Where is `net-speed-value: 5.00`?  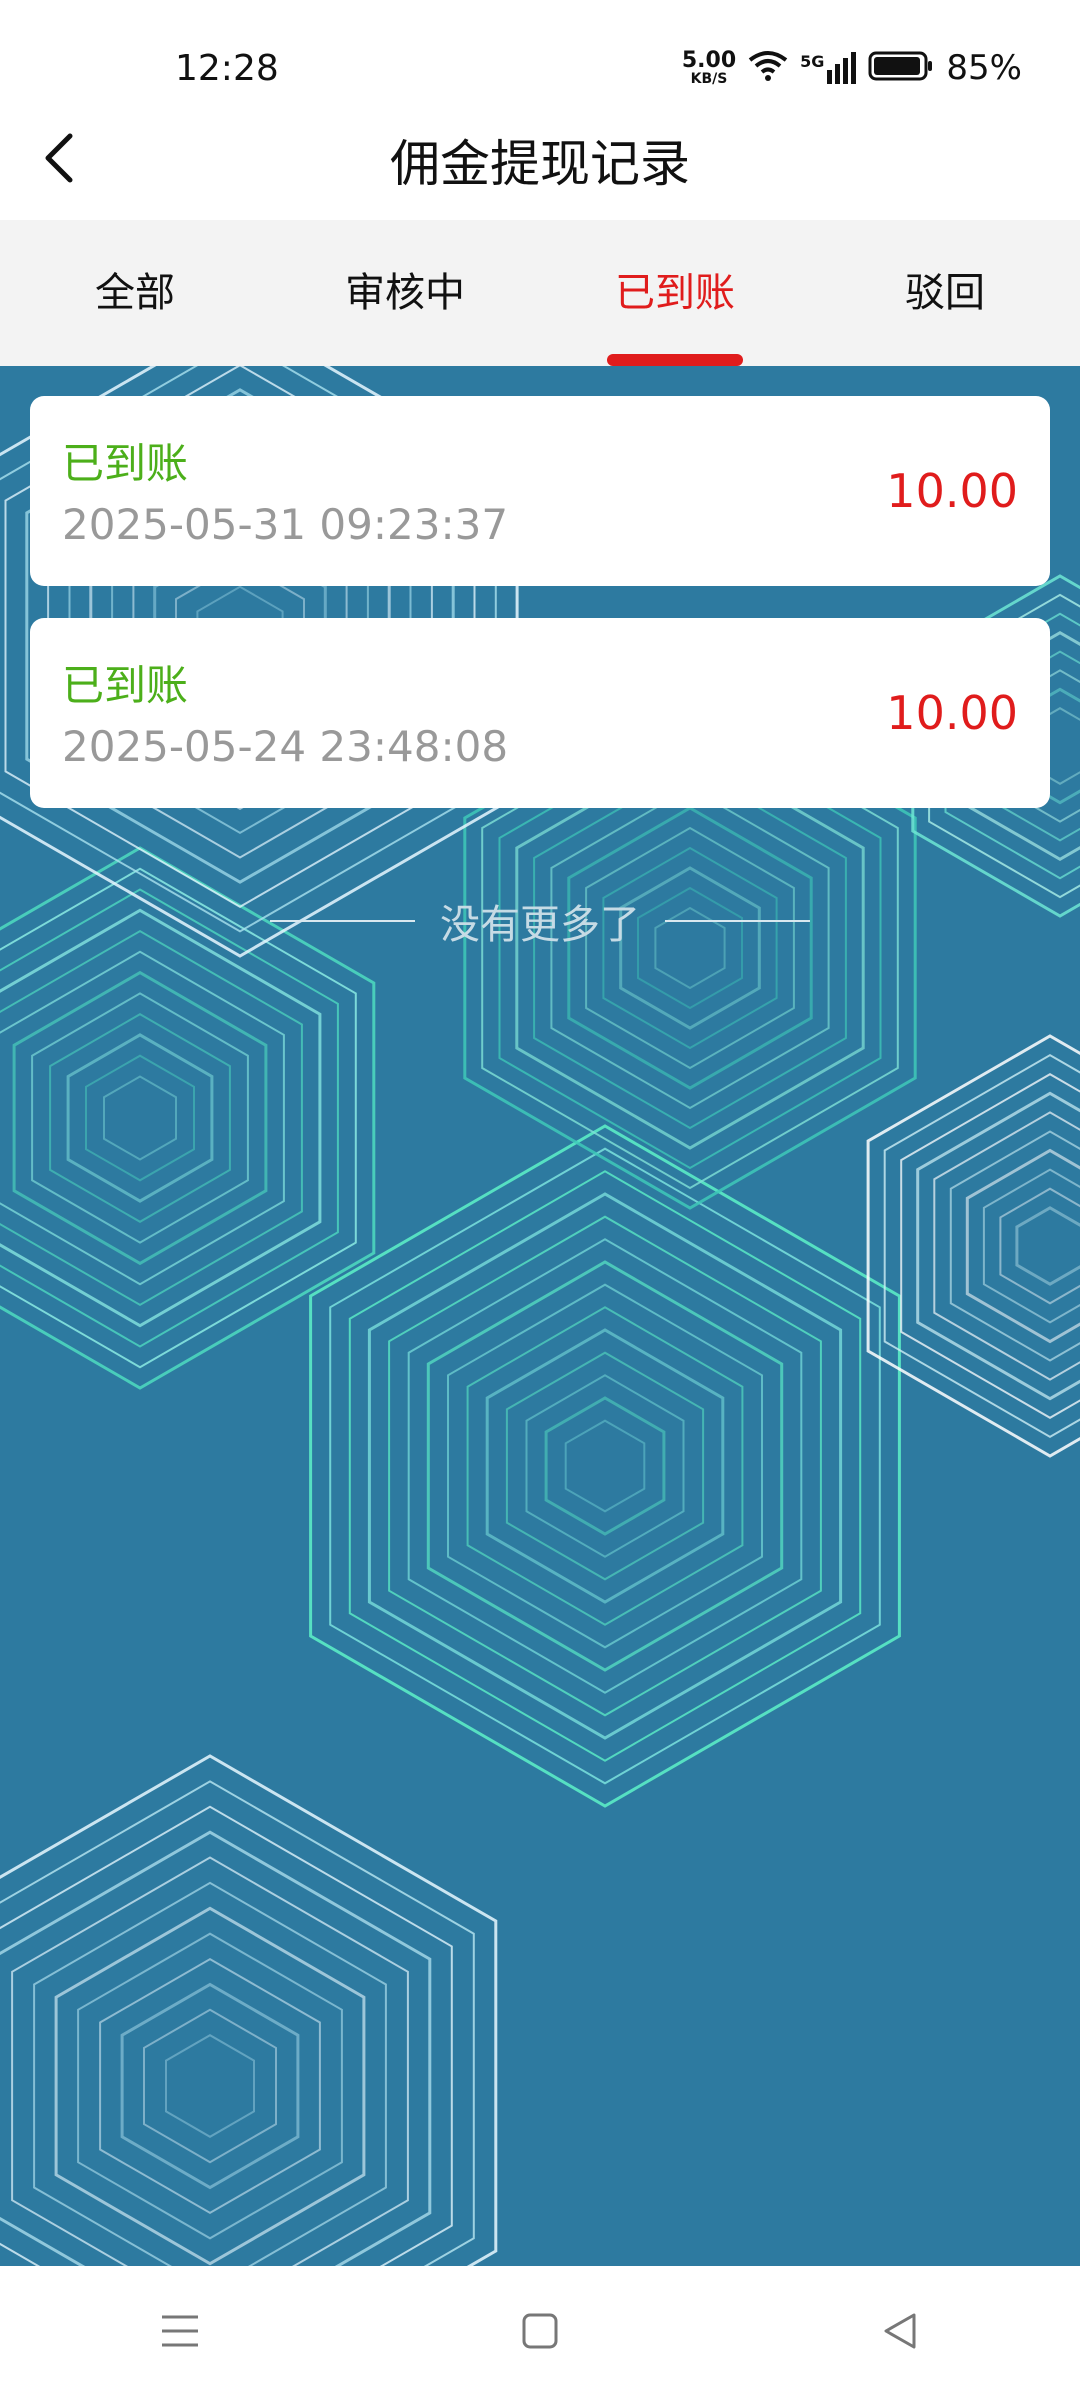 net-speed-value: 5.00 is located at coordinates (709, 60).